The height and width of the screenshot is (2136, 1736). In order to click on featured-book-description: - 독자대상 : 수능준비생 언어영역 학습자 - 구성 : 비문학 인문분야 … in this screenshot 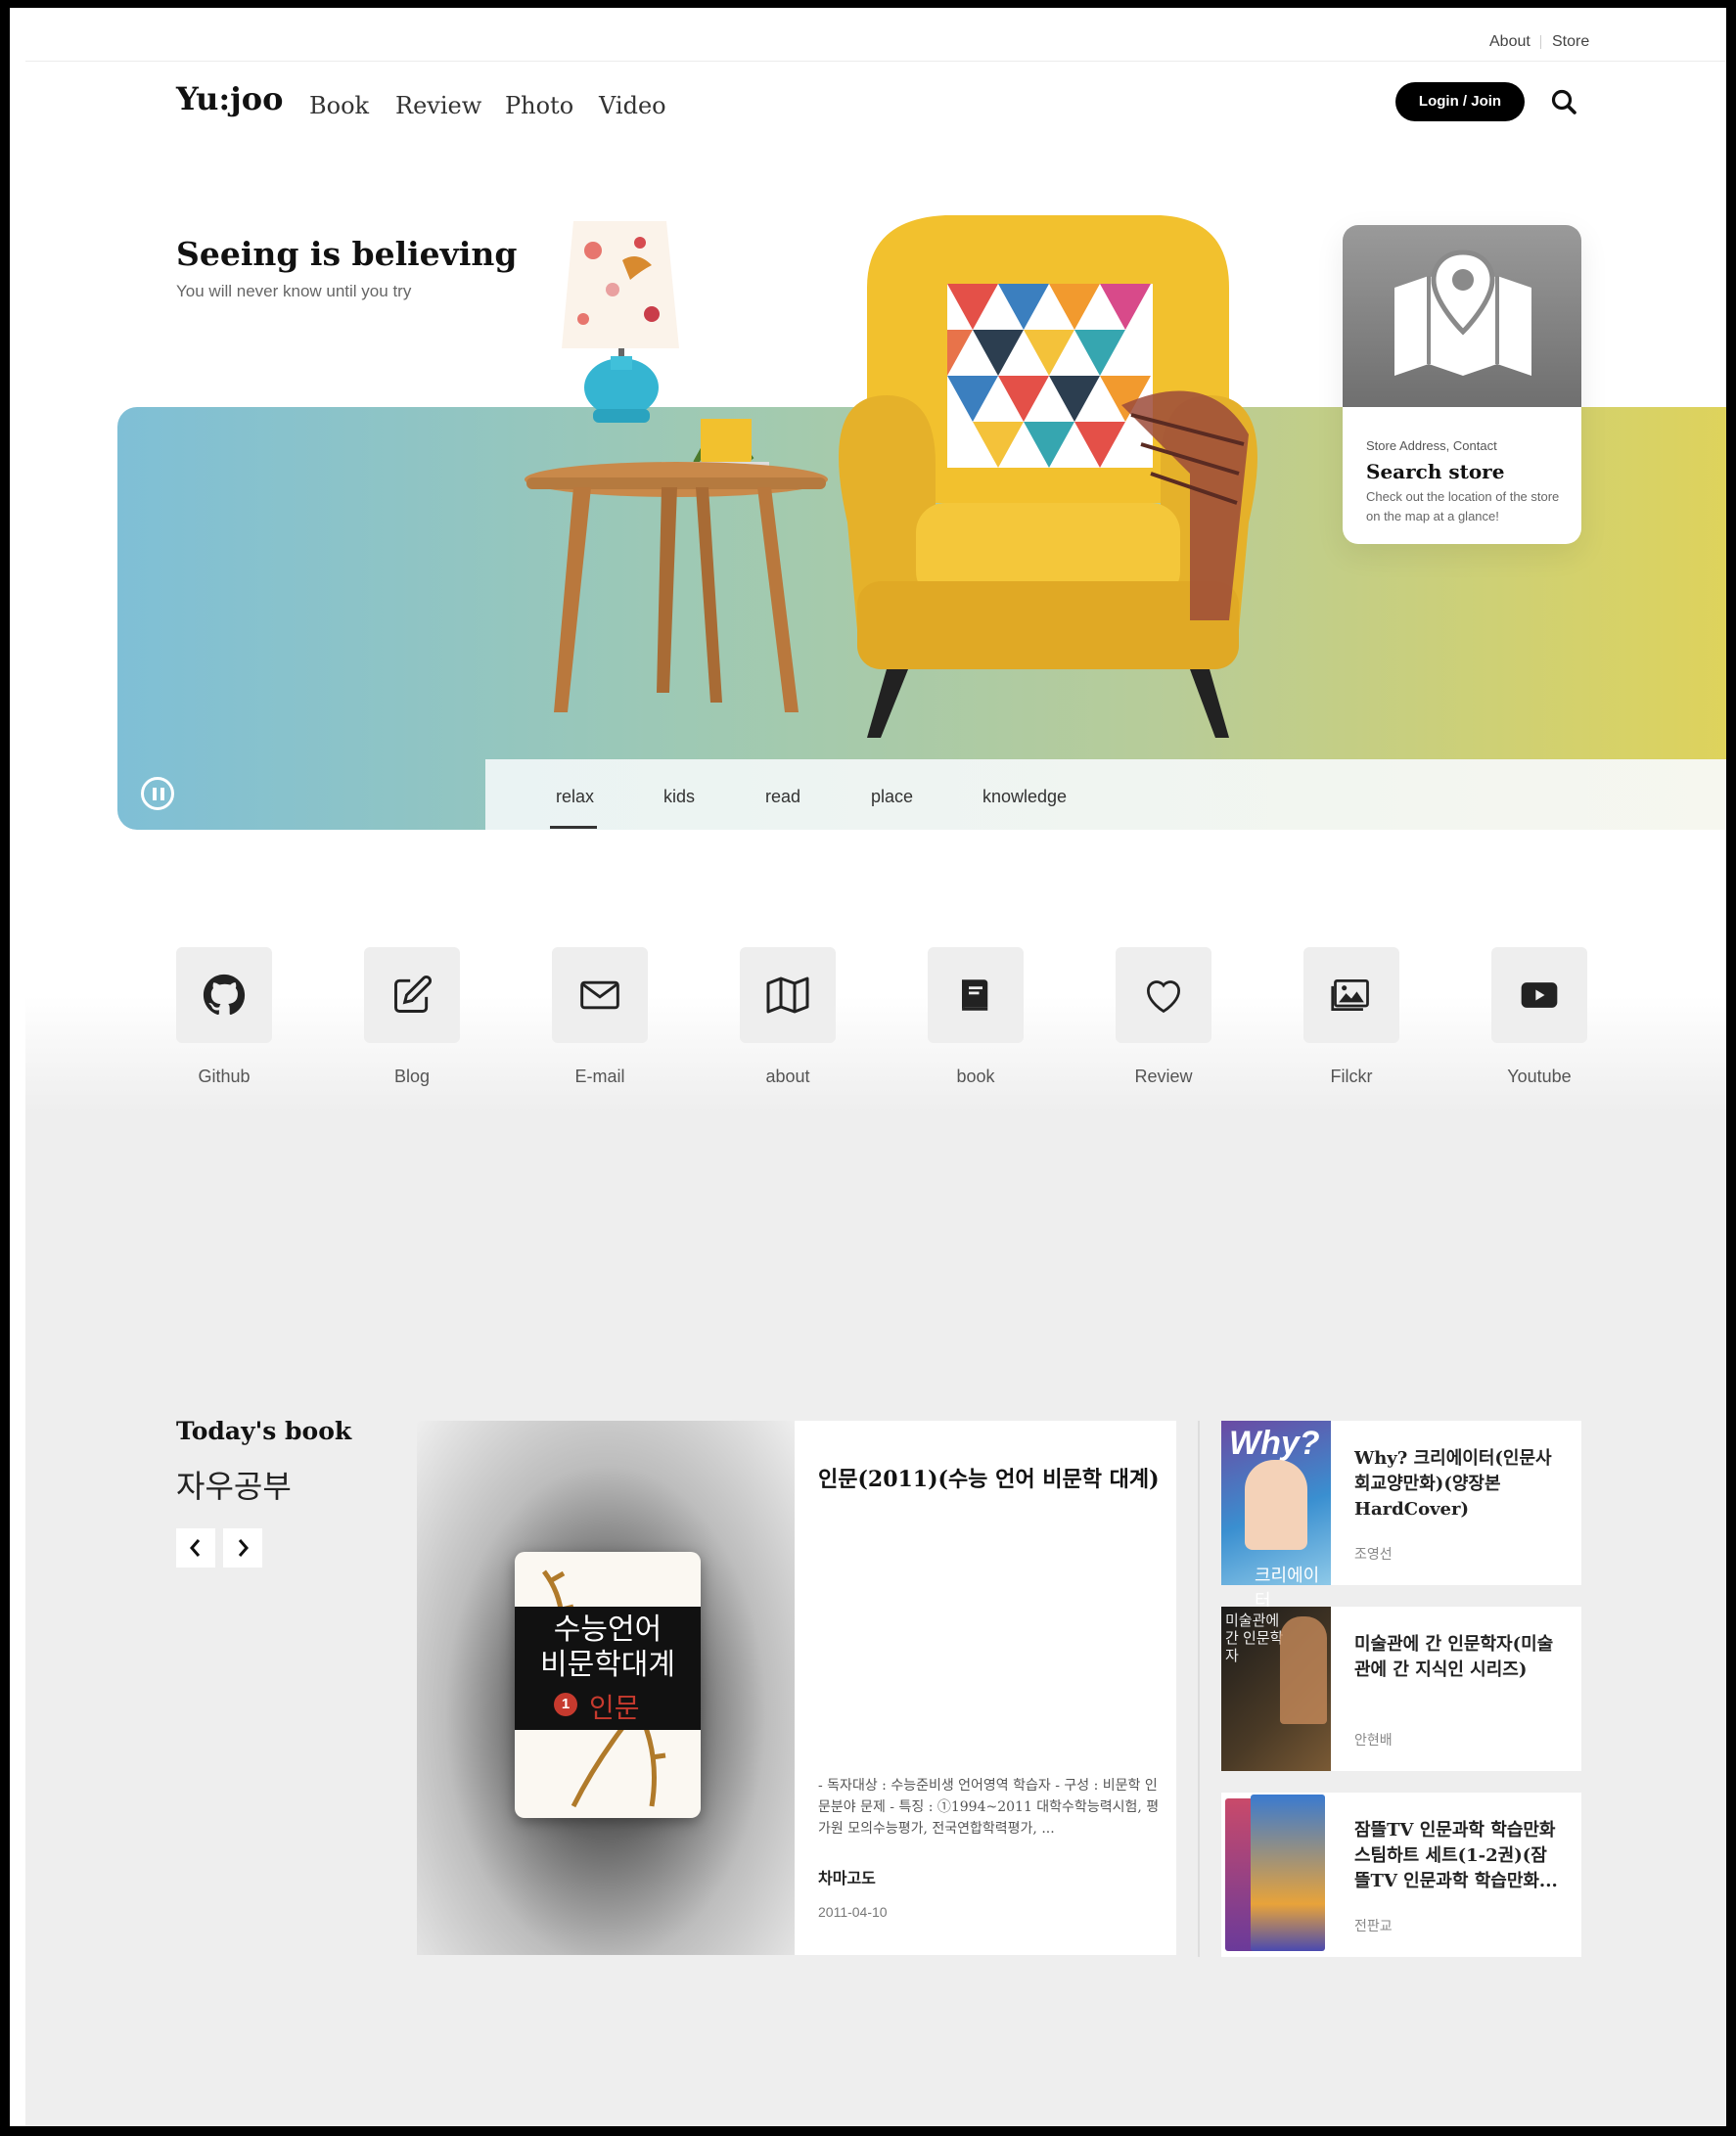, I will do `click(989, 1807)`.